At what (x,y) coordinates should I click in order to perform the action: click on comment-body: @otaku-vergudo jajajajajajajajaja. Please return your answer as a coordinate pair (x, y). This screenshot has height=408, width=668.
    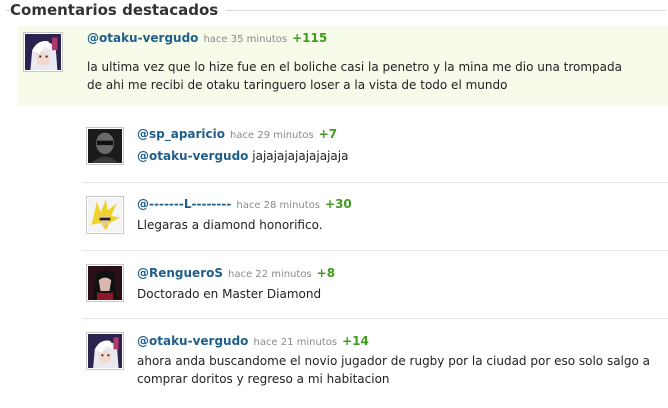
    Looking at the image, I should click on (242, 156).